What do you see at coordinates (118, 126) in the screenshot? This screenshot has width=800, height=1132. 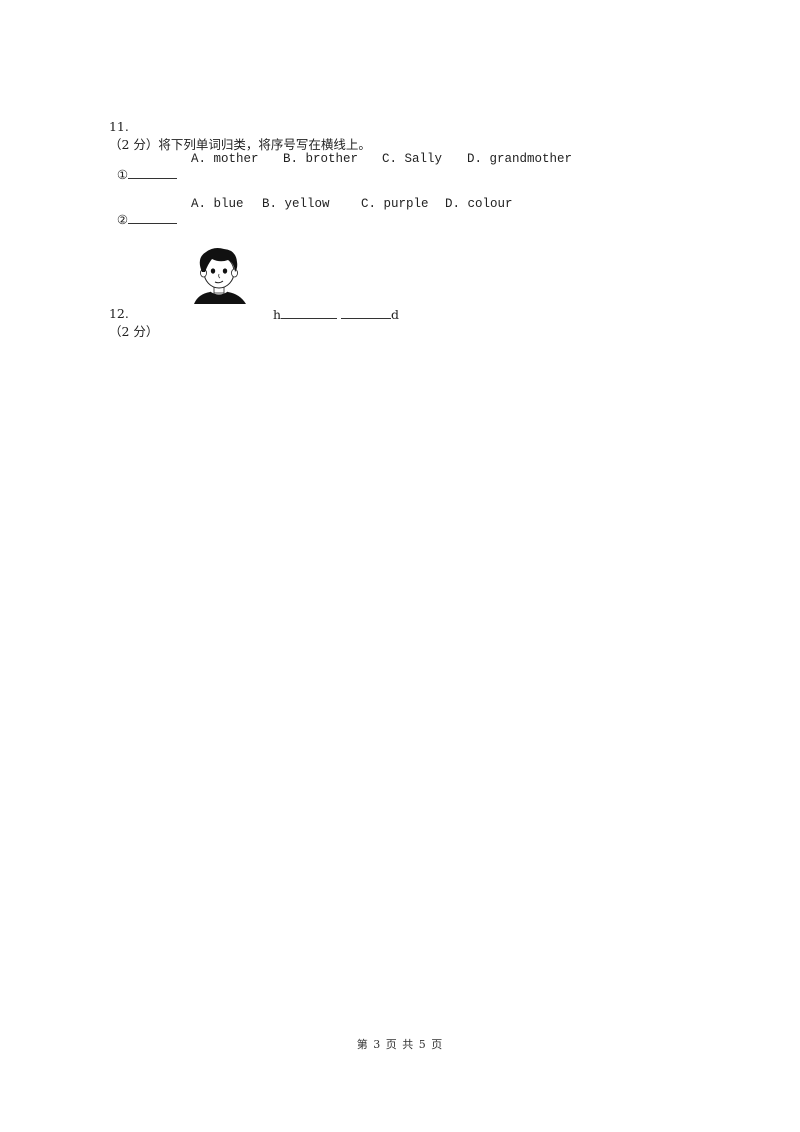 I see `question-number: 11.` at bounding box center [118, 126].